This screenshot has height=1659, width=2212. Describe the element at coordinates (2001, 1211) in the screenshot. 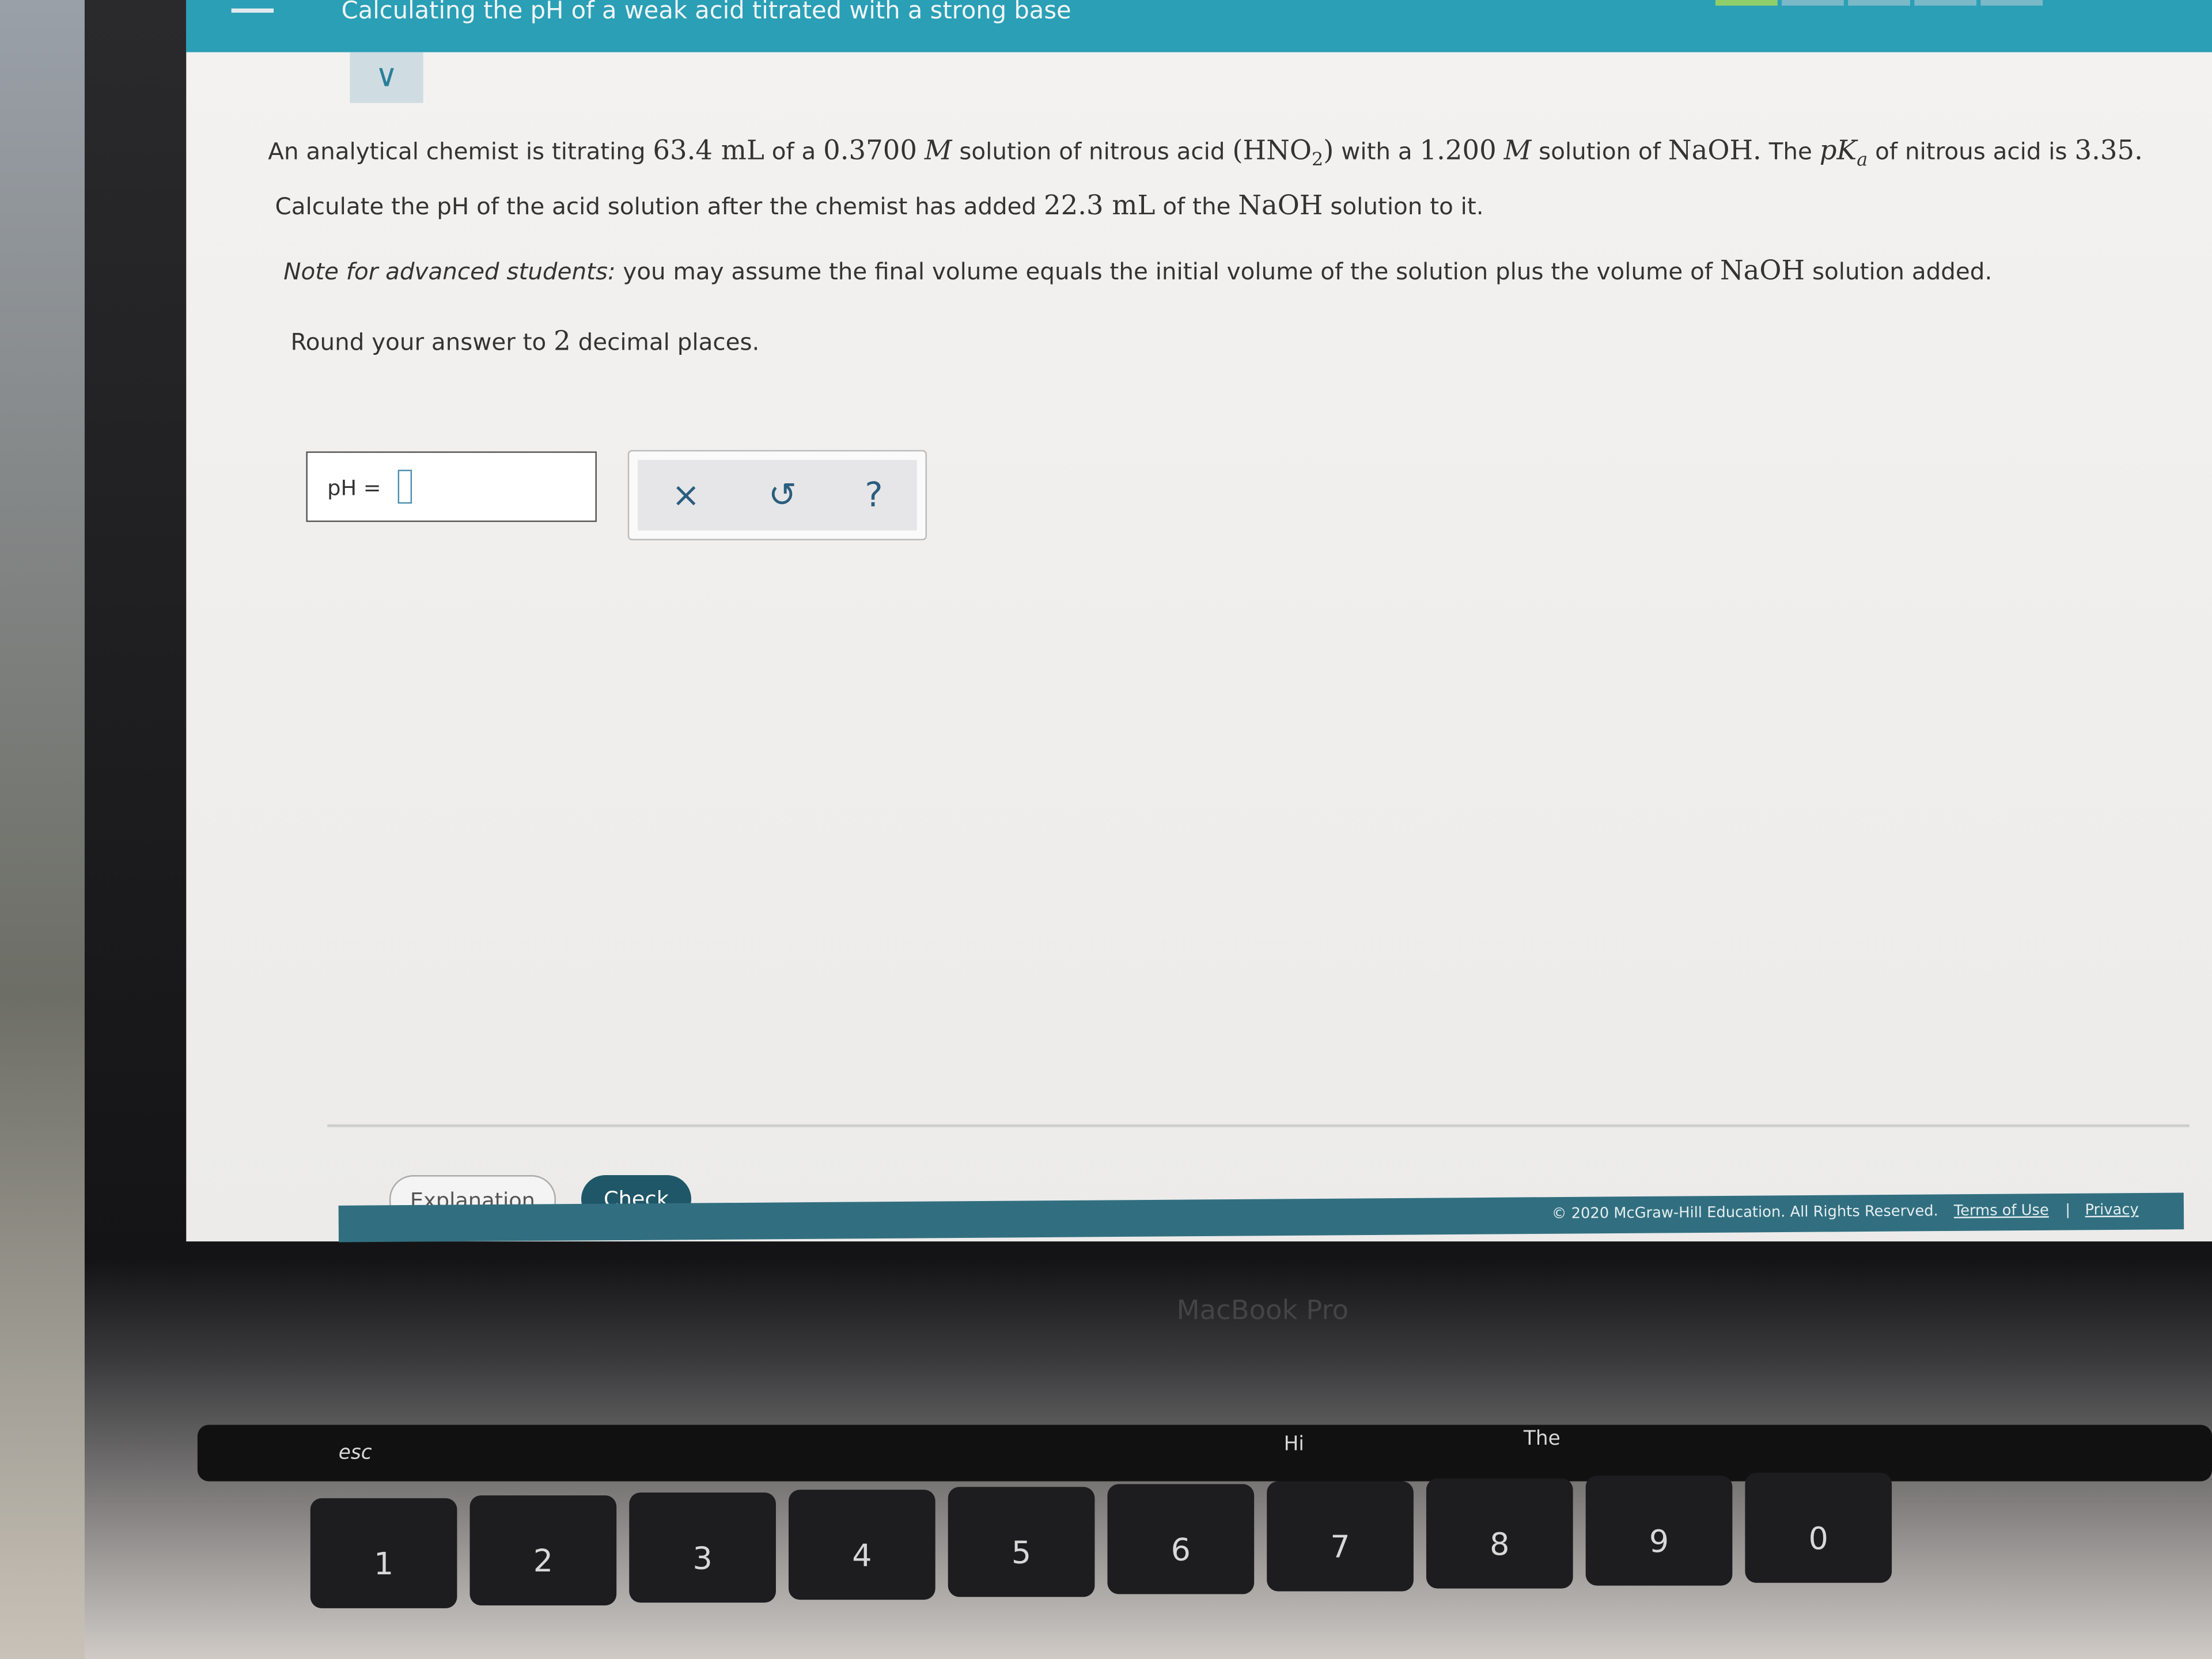

I see `terms-link: Terms of Use` at that location.